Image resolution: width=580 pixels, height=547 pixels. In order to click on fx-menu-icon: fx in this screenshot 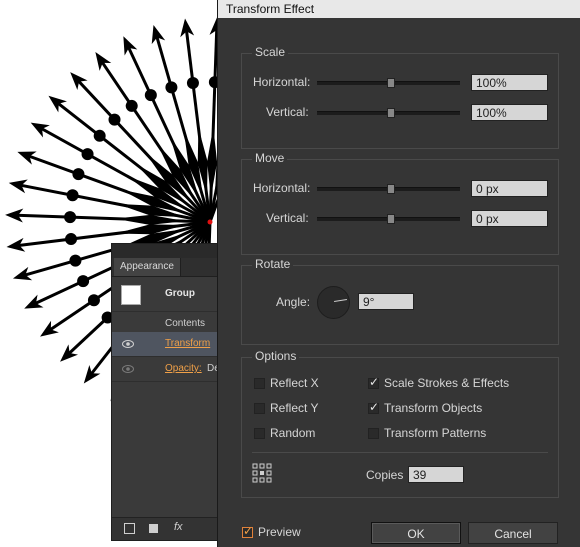, I will do `click(178, 527)`.